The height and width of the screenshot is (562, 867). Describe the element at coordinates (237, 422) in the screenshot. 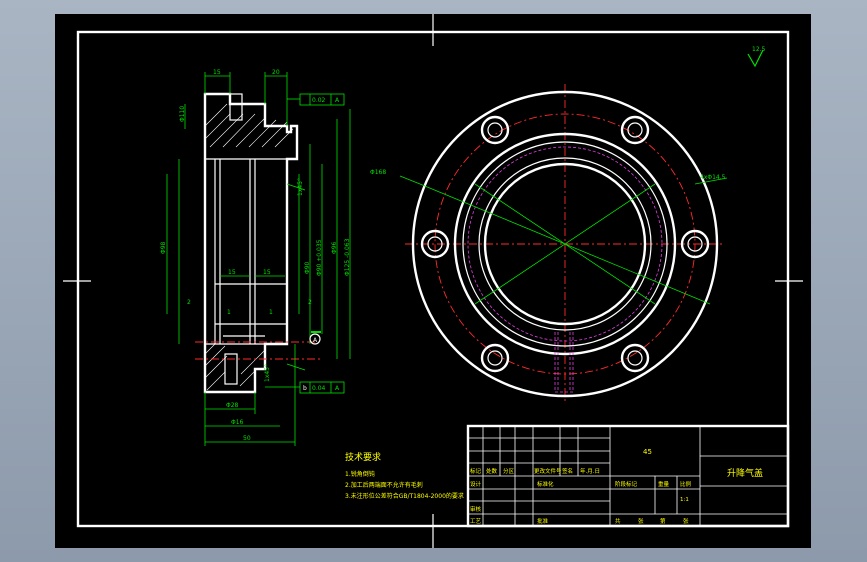

I see `dim-bottom-2: Φ16` at that location.